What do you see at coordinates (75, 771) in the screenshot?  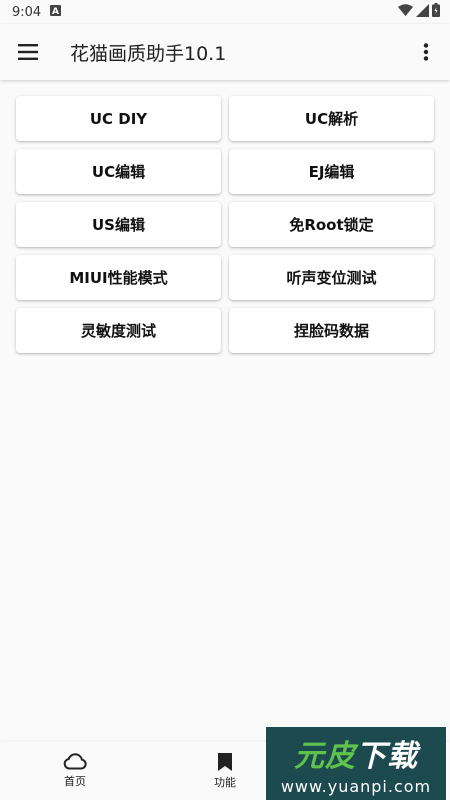 I see `nav-item-home: 首页` at bounding box center [75, 771].